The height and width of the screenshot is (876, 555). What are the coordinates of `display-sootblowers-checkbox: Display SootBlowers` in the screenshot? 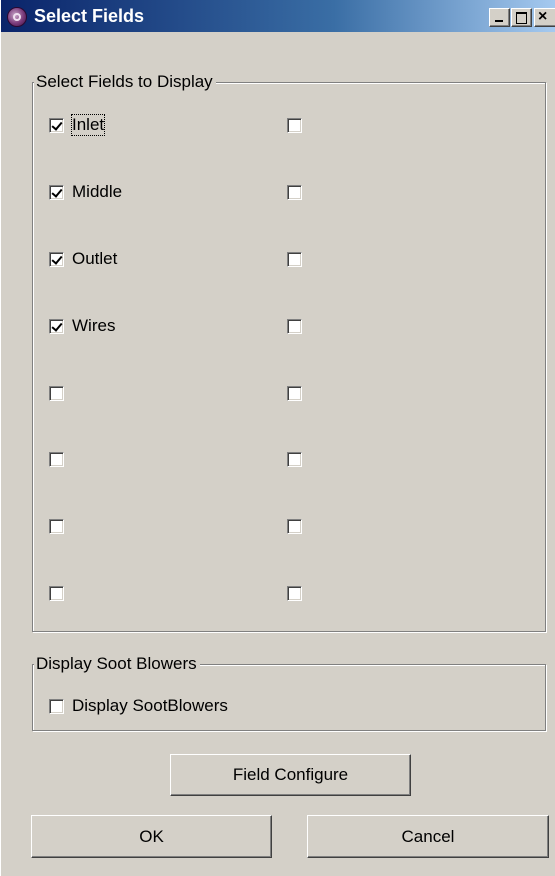 It's located at (138, 706).